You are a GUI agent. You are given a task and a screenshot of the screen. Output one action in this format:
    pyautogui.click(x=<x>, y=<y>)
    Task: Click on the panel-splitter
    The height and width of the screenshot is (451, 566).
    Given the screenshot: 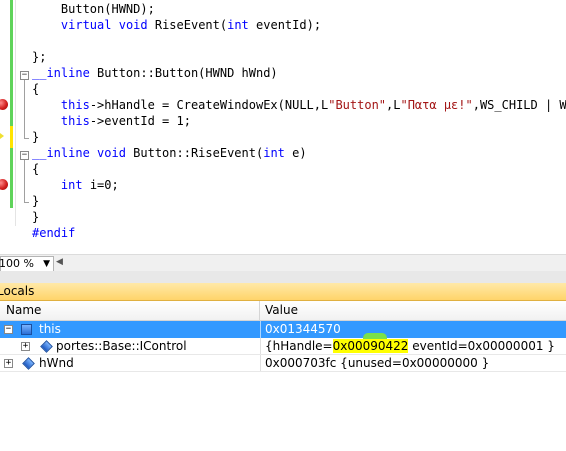 What is the action you would take?
    pyautogui.click(x=283, y=277)
    